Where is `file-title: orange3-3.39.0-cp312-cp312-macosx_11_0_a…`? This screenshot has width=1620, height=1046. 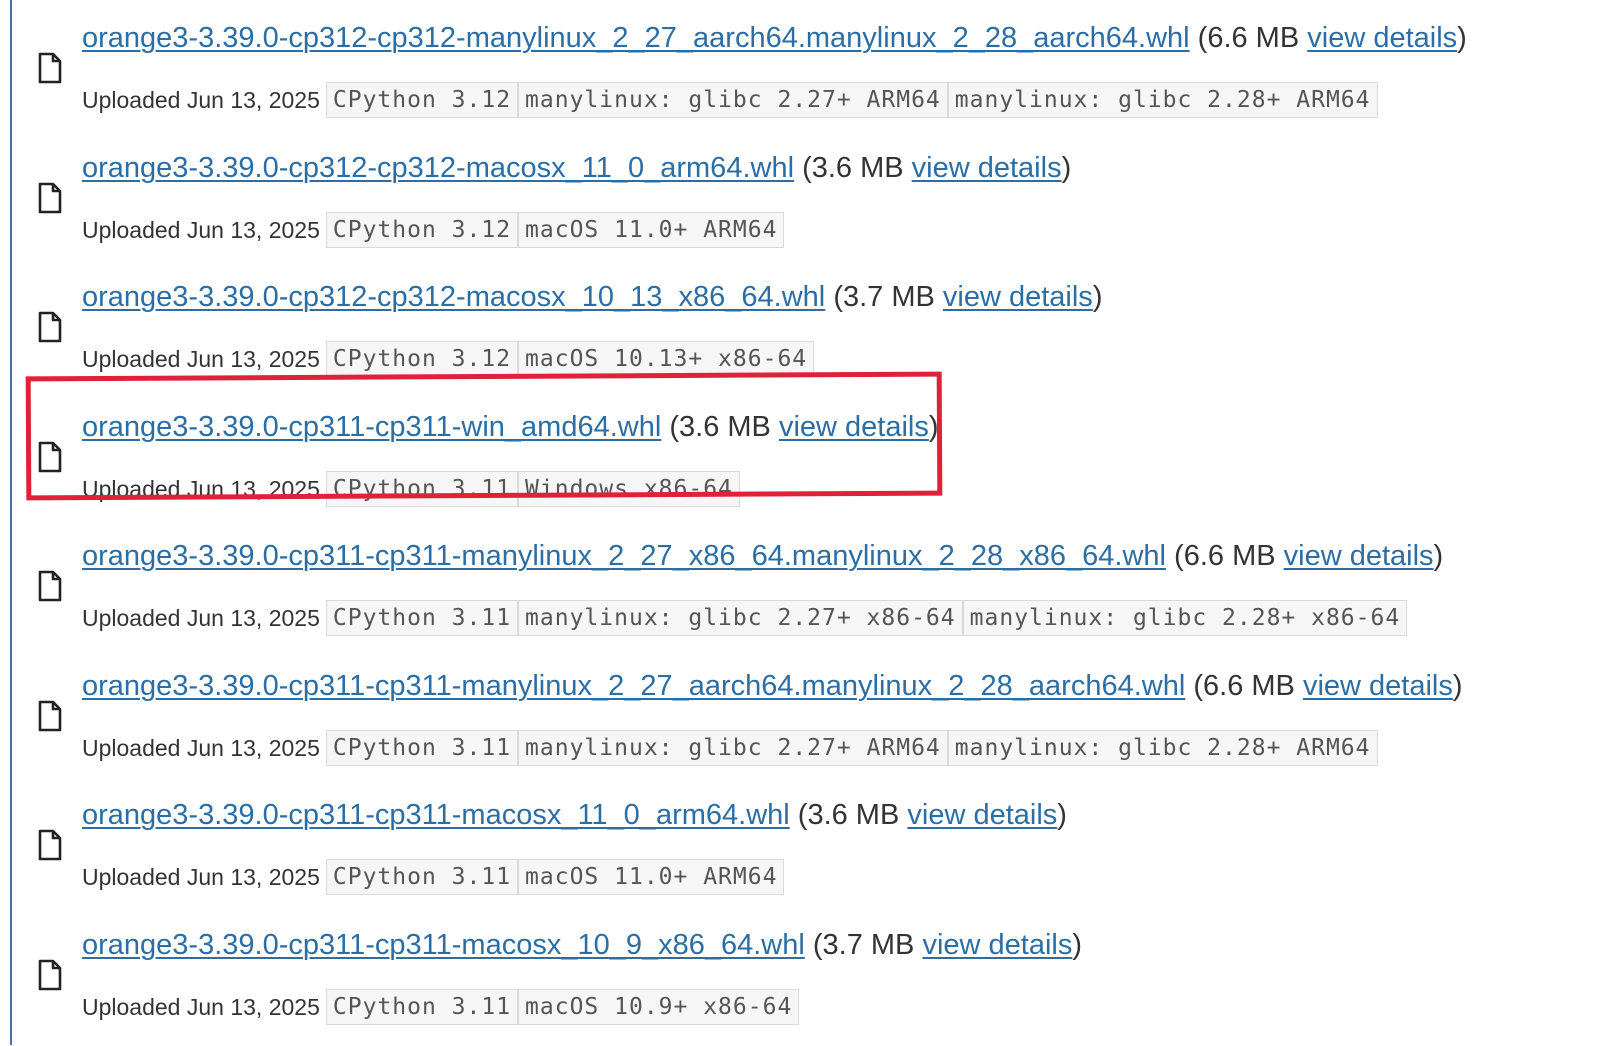
file-title: orange3-3.39.0-cp312-cp312-macosx_11_0_a… is located at coordinates (576, 168).